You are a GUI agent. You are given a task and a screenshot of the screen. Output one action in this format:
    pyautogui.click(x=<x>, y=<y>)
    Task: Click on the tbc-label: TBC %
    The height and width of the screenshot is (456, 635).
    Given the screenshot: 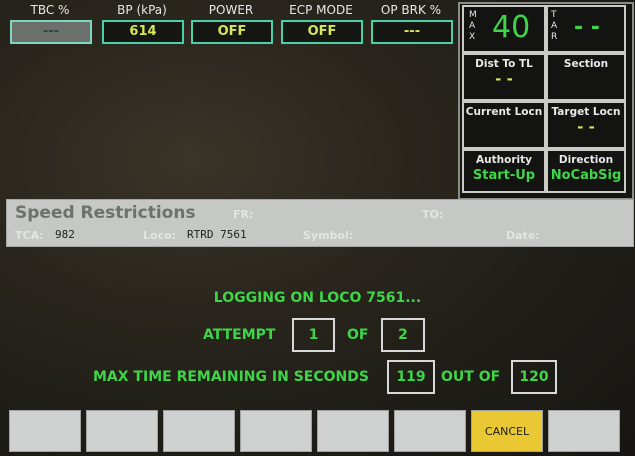 What is the action you would take?
    pyautogui.click(x=50, y=10)
    